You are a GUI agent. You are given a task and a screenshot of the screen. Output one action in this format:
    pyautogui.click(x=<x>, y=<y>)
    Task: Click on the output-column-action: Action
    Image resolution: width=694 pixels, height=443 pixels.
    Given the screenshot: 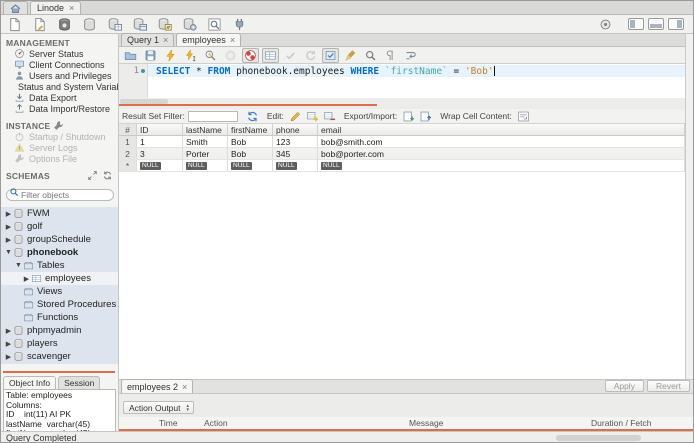 What is the action you would take?
    pyautogui.click(x=306, y=423)
    